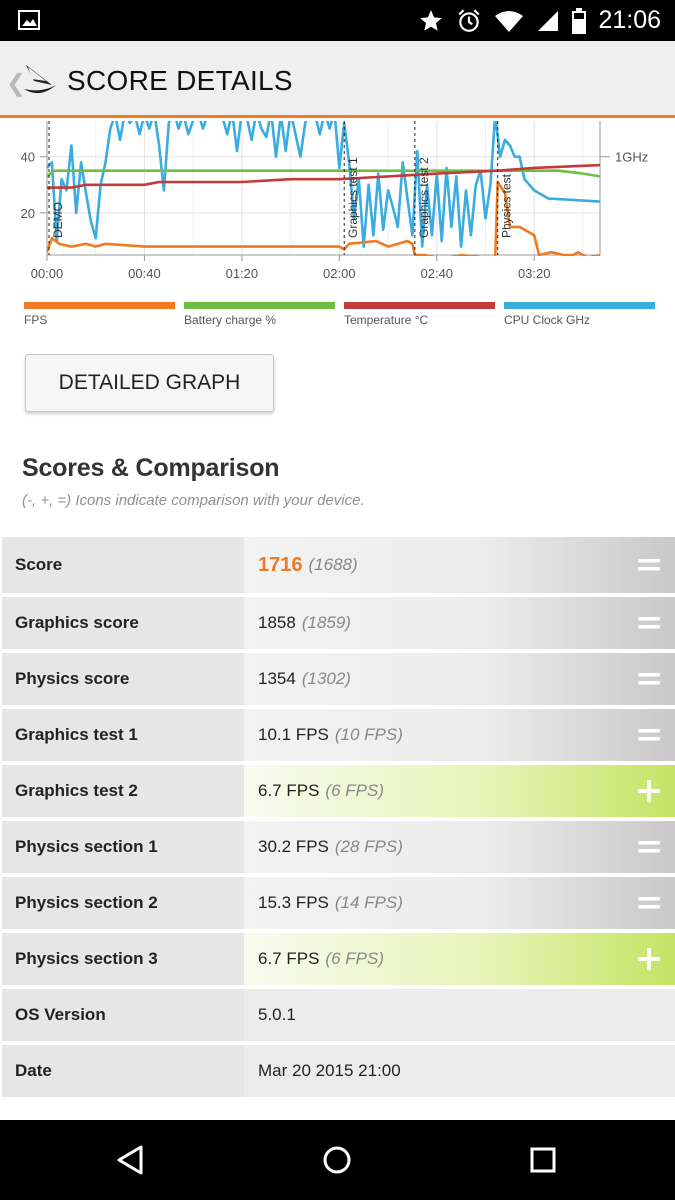 This screenshot has width=675, height=1200. What do you see at coordinates (130, 1160) in the screenshot?
I see `back-icon` at bounding box center [130, 1160].